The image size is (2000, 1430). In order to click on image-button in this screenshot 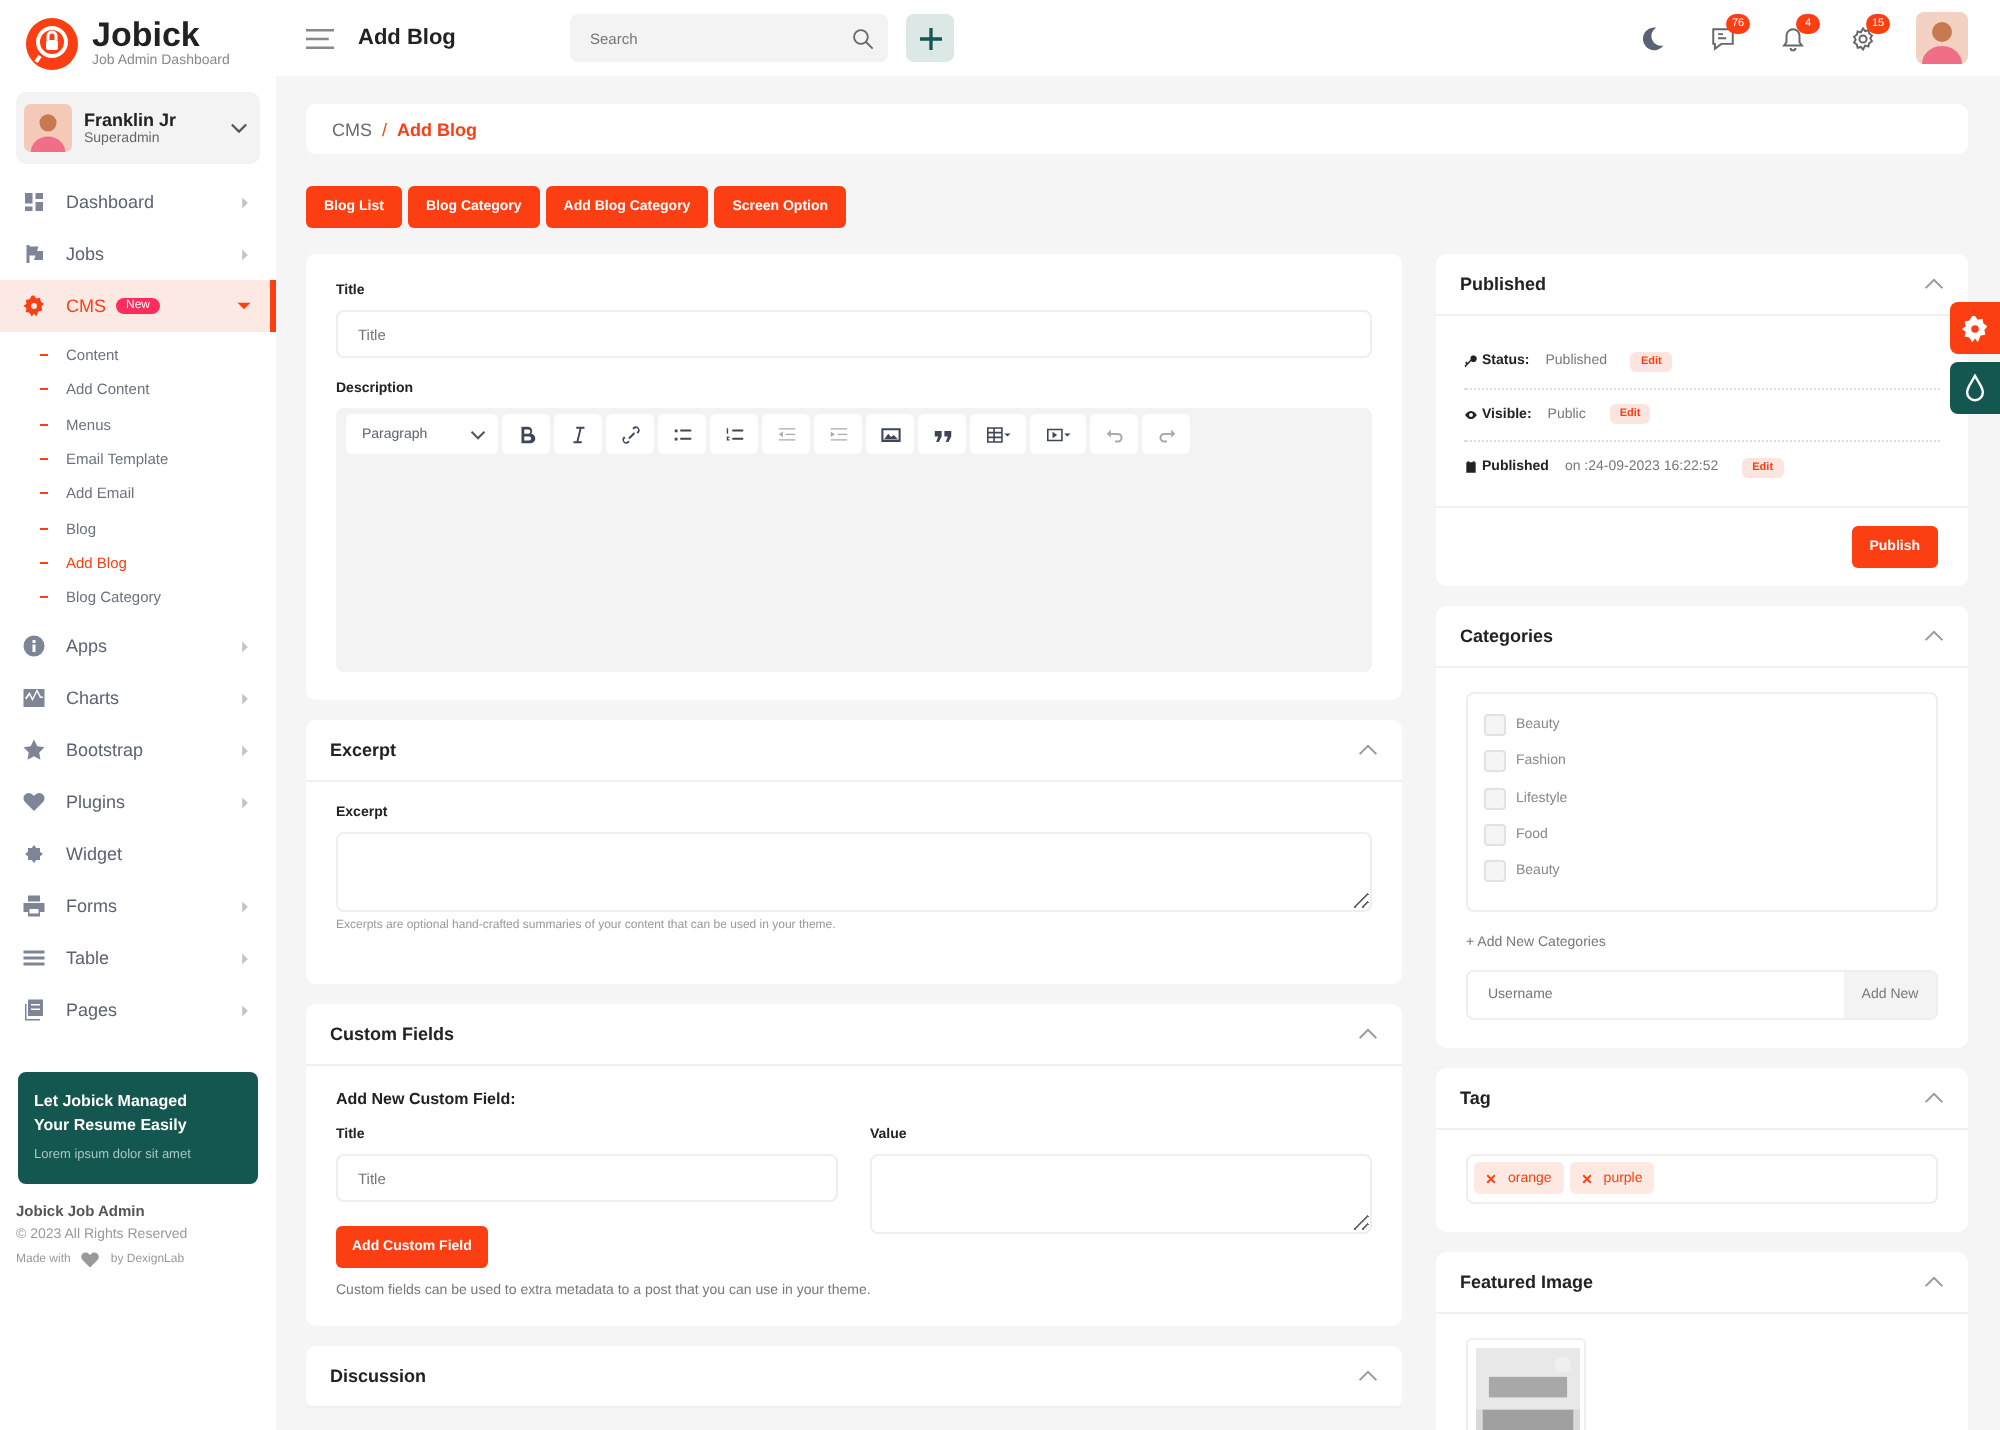, I will do `click(890, 434)`.